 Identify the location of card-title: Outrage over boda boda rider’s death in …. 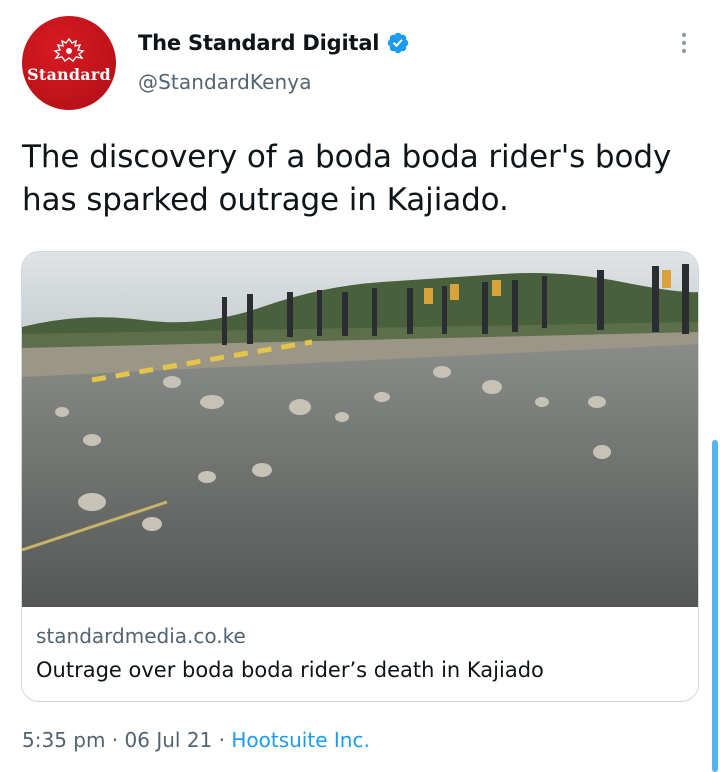
(290, 670).